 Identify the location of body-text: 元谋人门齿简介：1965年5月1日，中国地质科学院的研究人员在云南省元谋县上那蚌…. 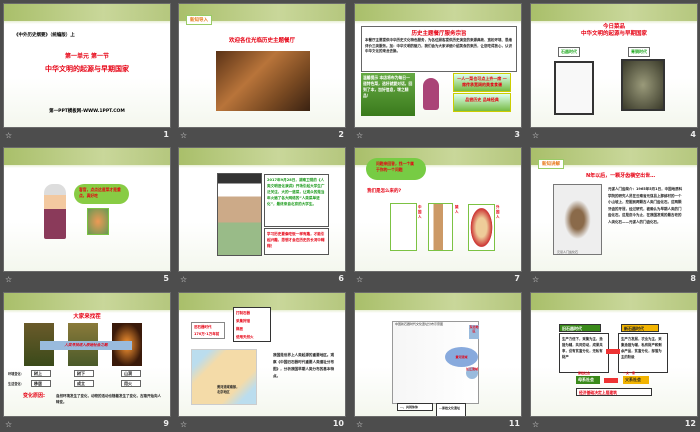
(645, 205).